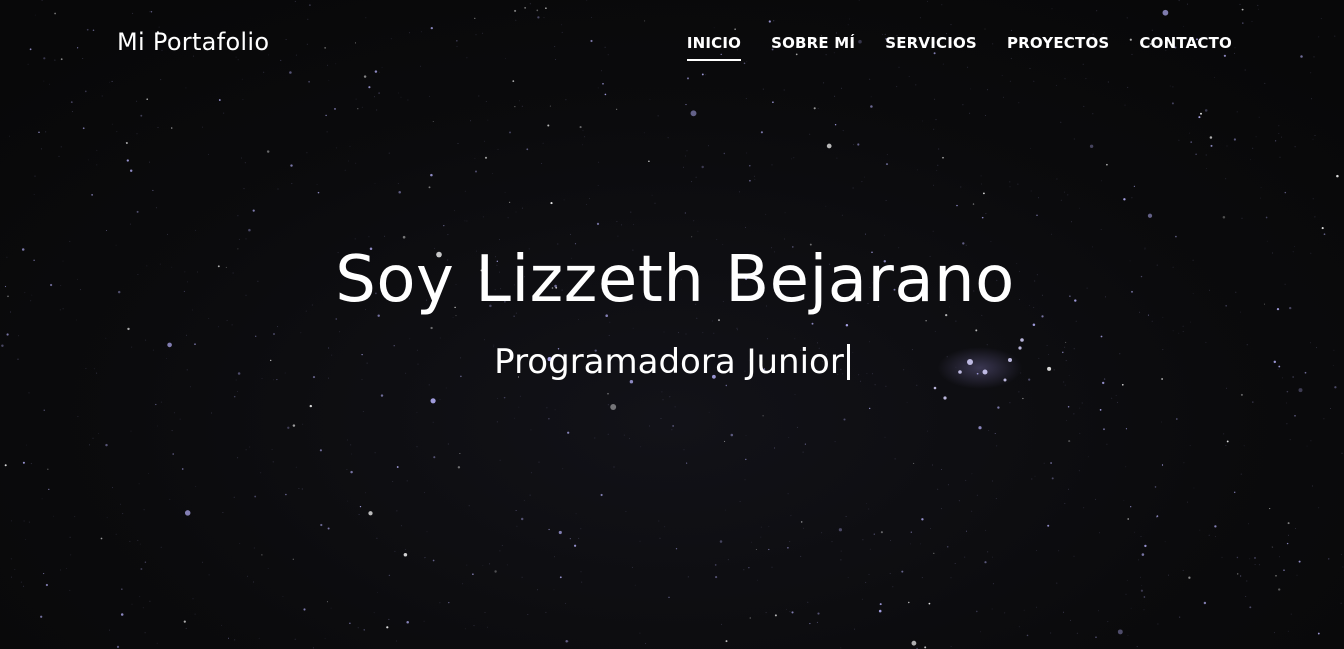 The height and width of the screenshot is (649, 1344). Describe the element at coordinates (848, 362) in the screenshot. I see `typing-cursor` at that location.